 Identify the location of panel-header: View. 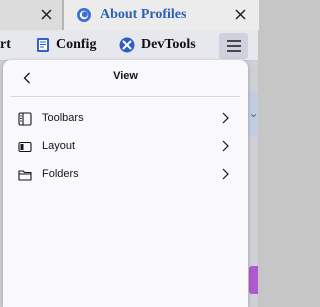
(125, 78).